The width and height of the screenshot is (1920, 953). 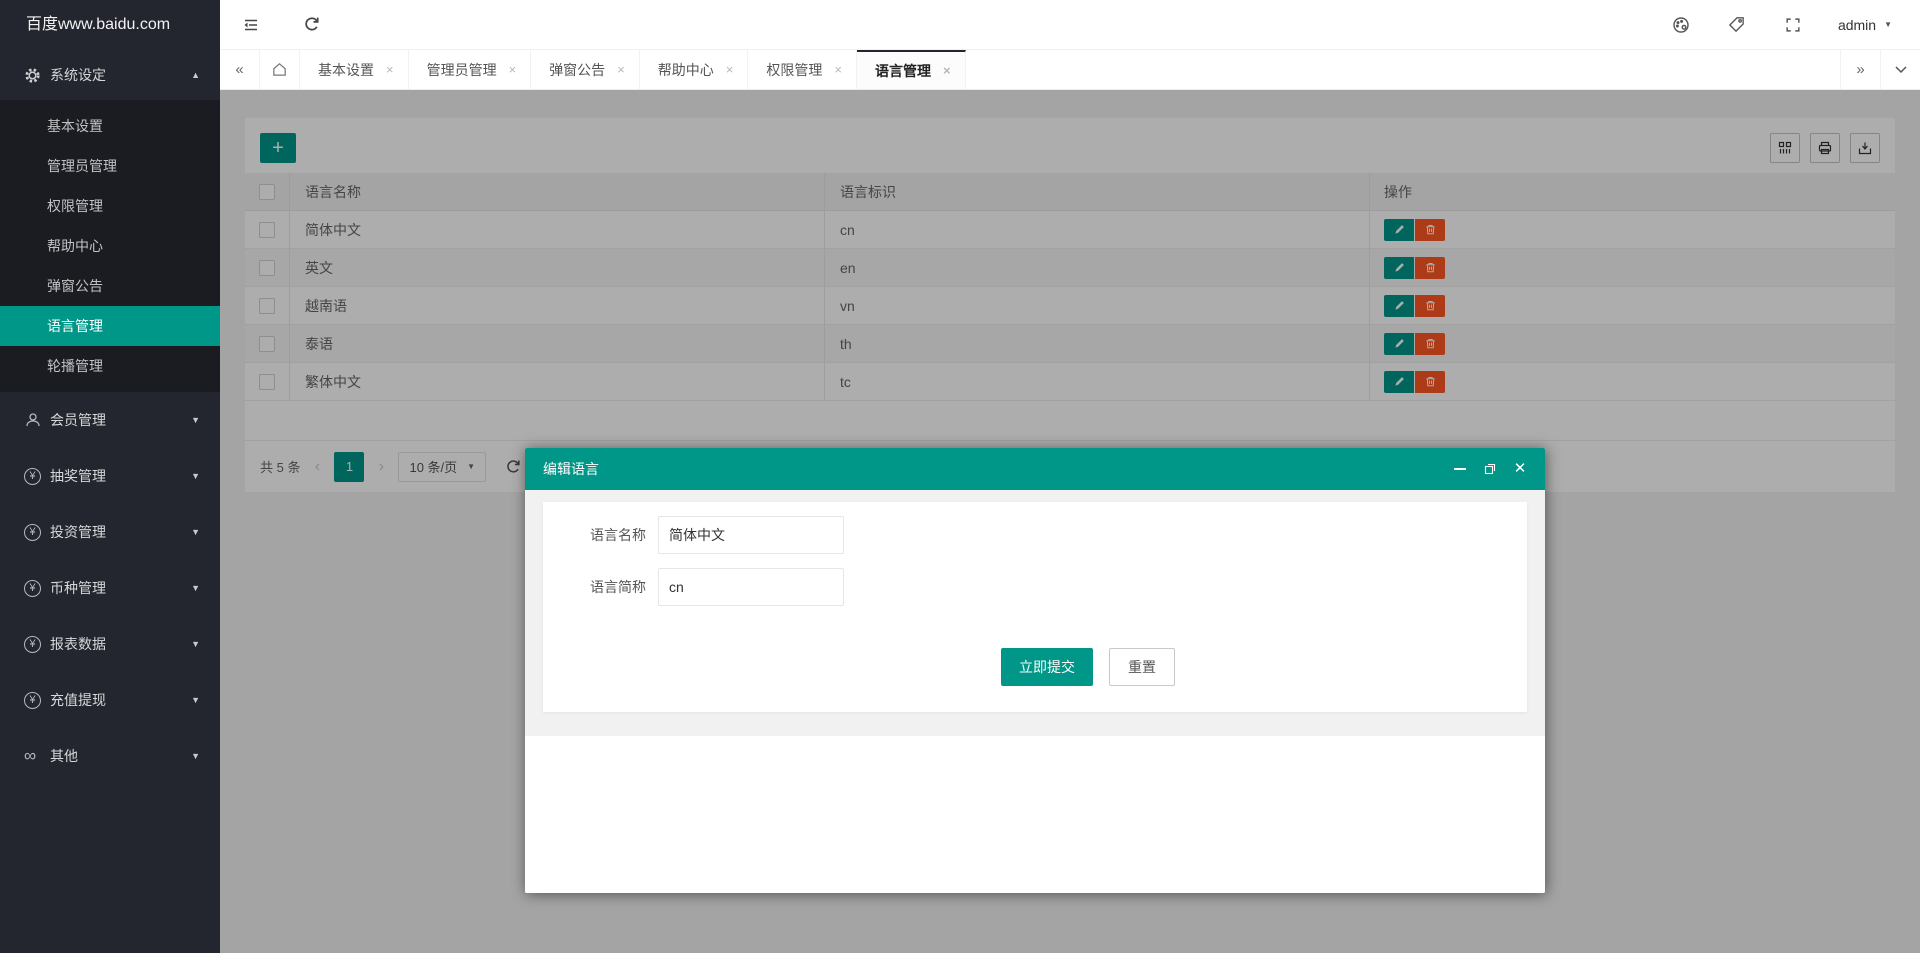 What do you see at coordinates (1900, 69) in the screenshot?
I see `tabs-menu-button` at bounding box center [1900, 69].